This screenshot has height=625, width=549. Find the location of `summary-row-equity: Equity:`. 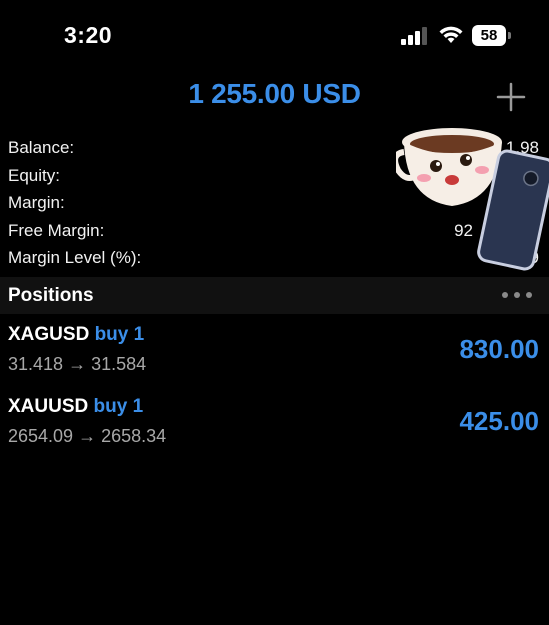

summary-row-equity: Equity: is located at coordinates (274, 176).